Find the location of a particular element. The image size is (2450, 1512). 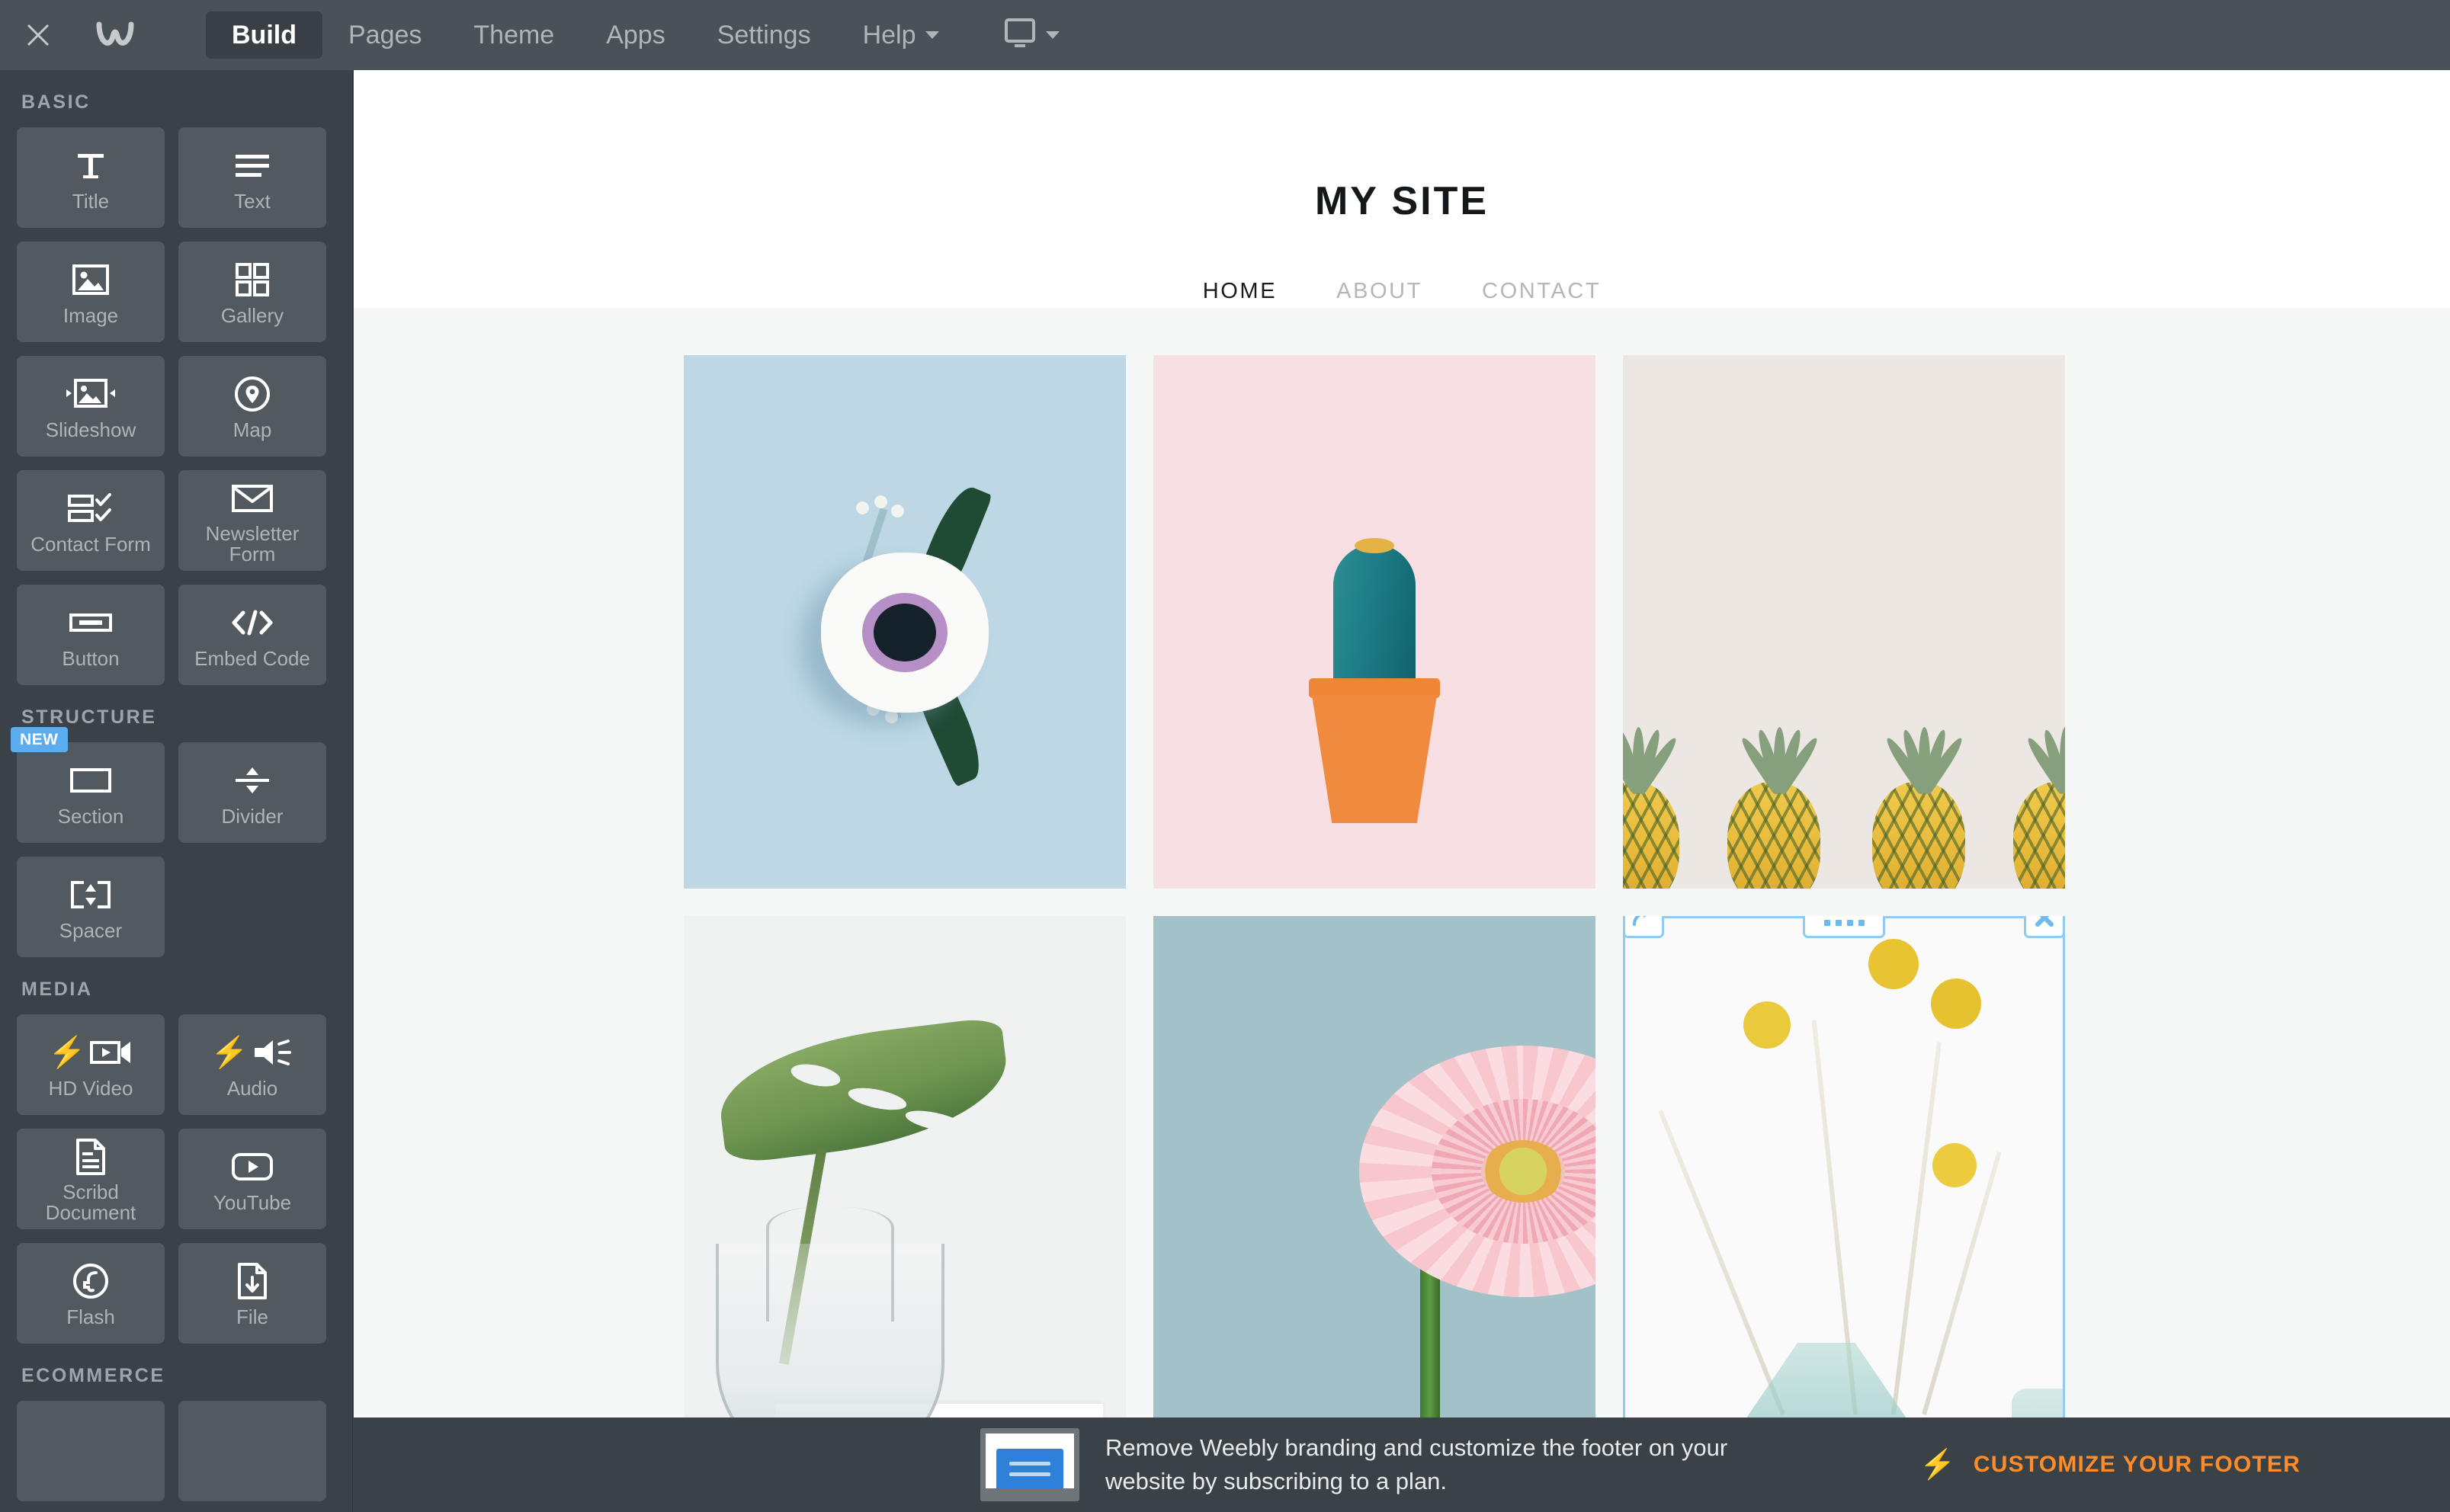

footer-preview-thumbnail is located at coordinates (1029, 1464).